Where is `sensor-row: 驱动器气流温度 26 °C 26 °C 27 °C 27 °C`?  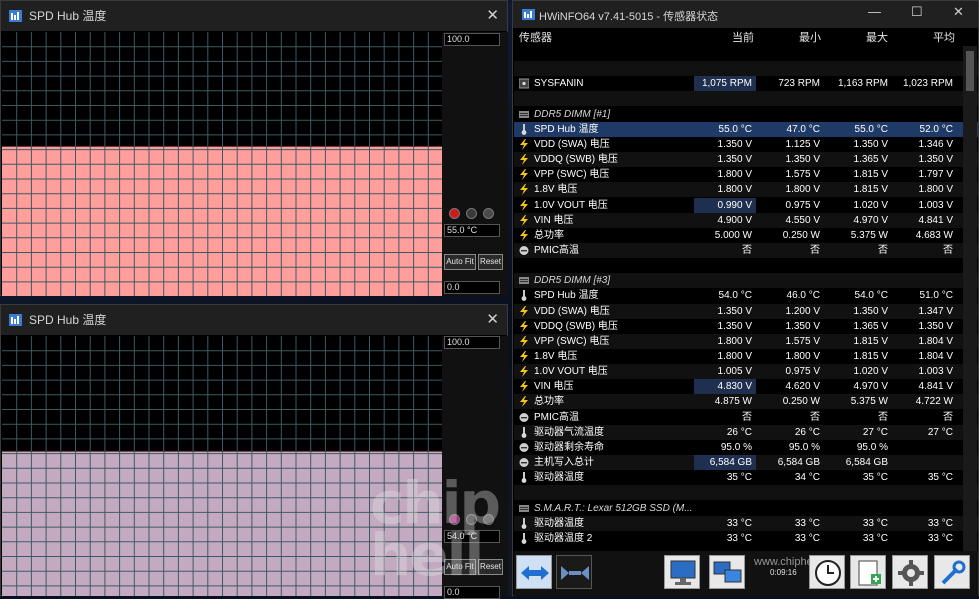
sensor-row: 驱动器气流温度 26 °C 26 °C 27 °C 27 °C is located at coordinates (746, 432).